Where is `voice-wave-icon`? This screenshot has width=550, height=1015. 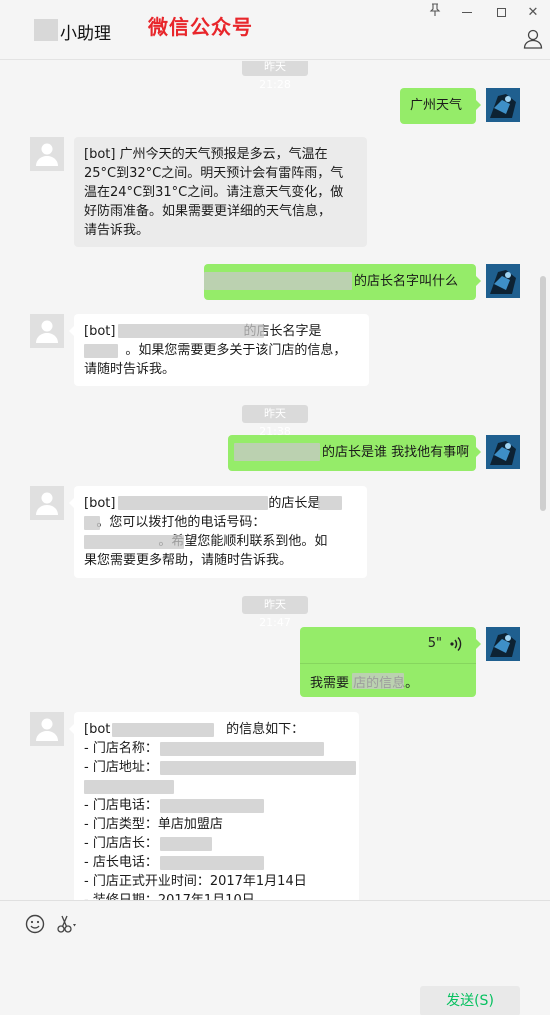 voice-wave-icon is located at coordinates (456, 644).